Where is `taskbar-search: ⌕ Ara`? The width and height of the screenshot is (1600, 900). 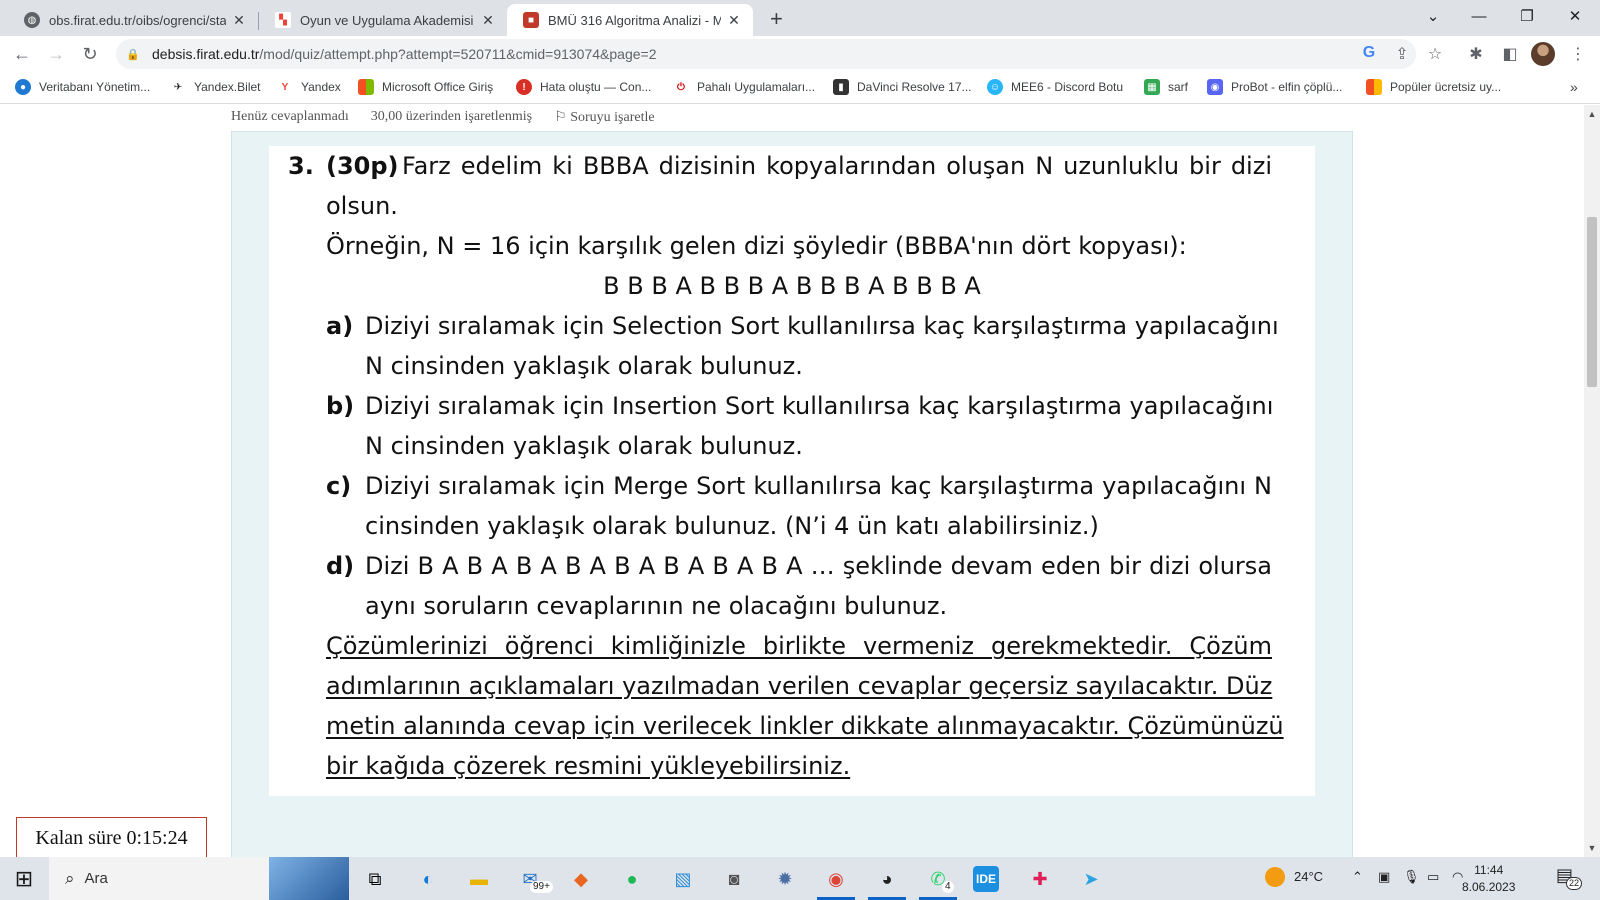
taskbar-search: ⌕ Ara is located at coordinates (199, 878).